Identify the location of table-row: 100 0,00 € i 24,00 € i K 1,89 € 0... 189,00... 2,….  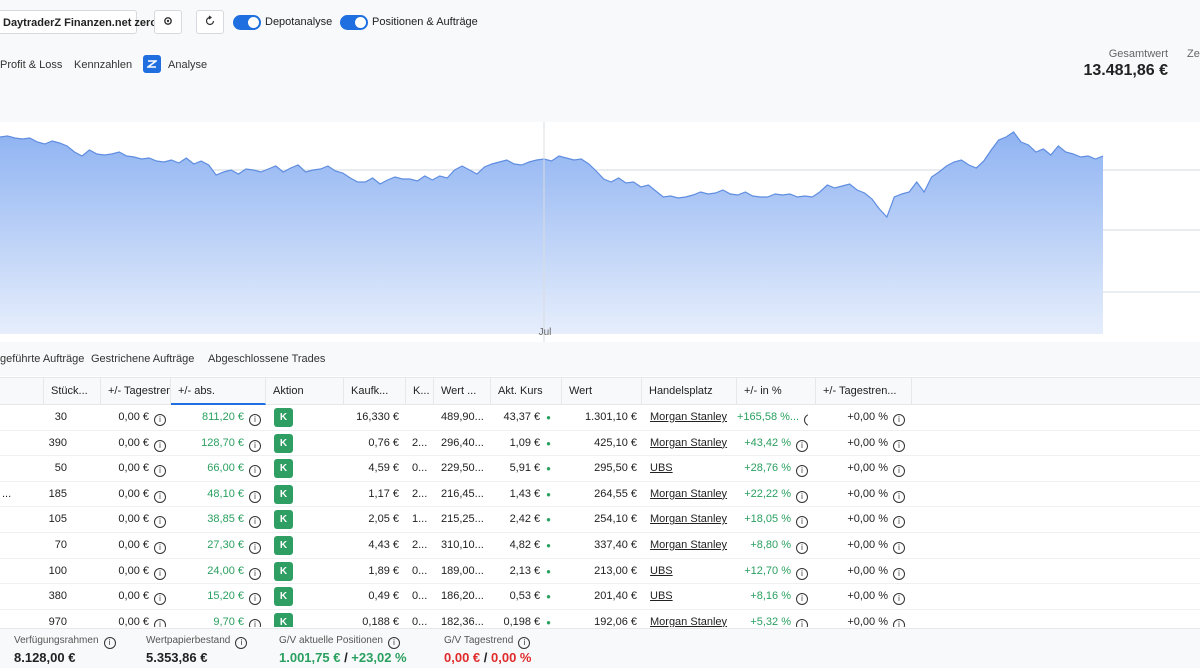
(600, 572).